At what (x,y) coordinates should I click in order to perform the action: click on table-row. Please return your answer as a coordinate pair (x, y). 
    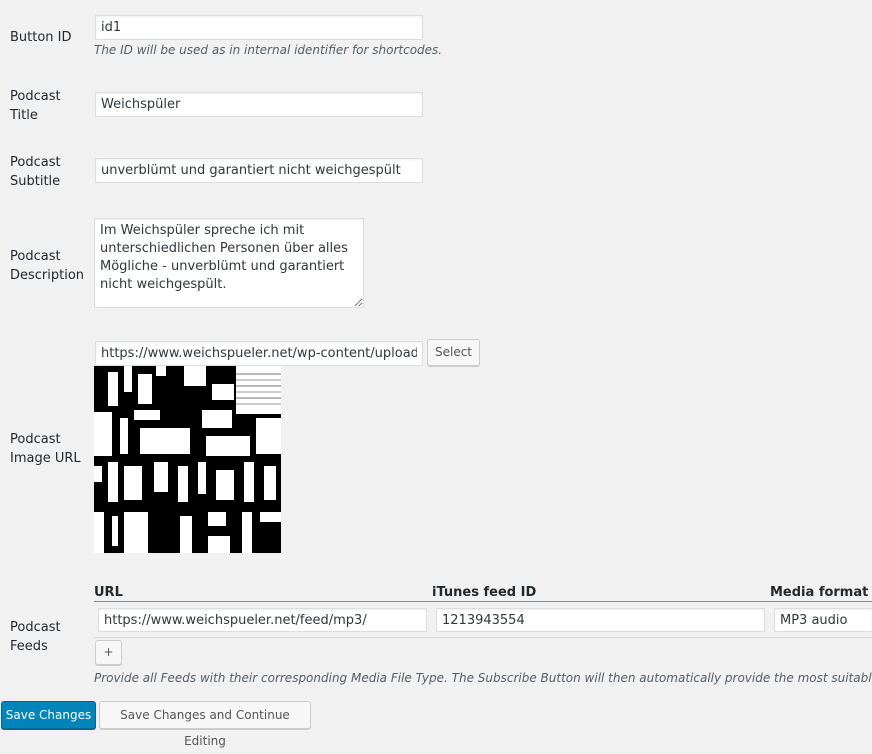
    Looking at the image, I should click on (483, 619).